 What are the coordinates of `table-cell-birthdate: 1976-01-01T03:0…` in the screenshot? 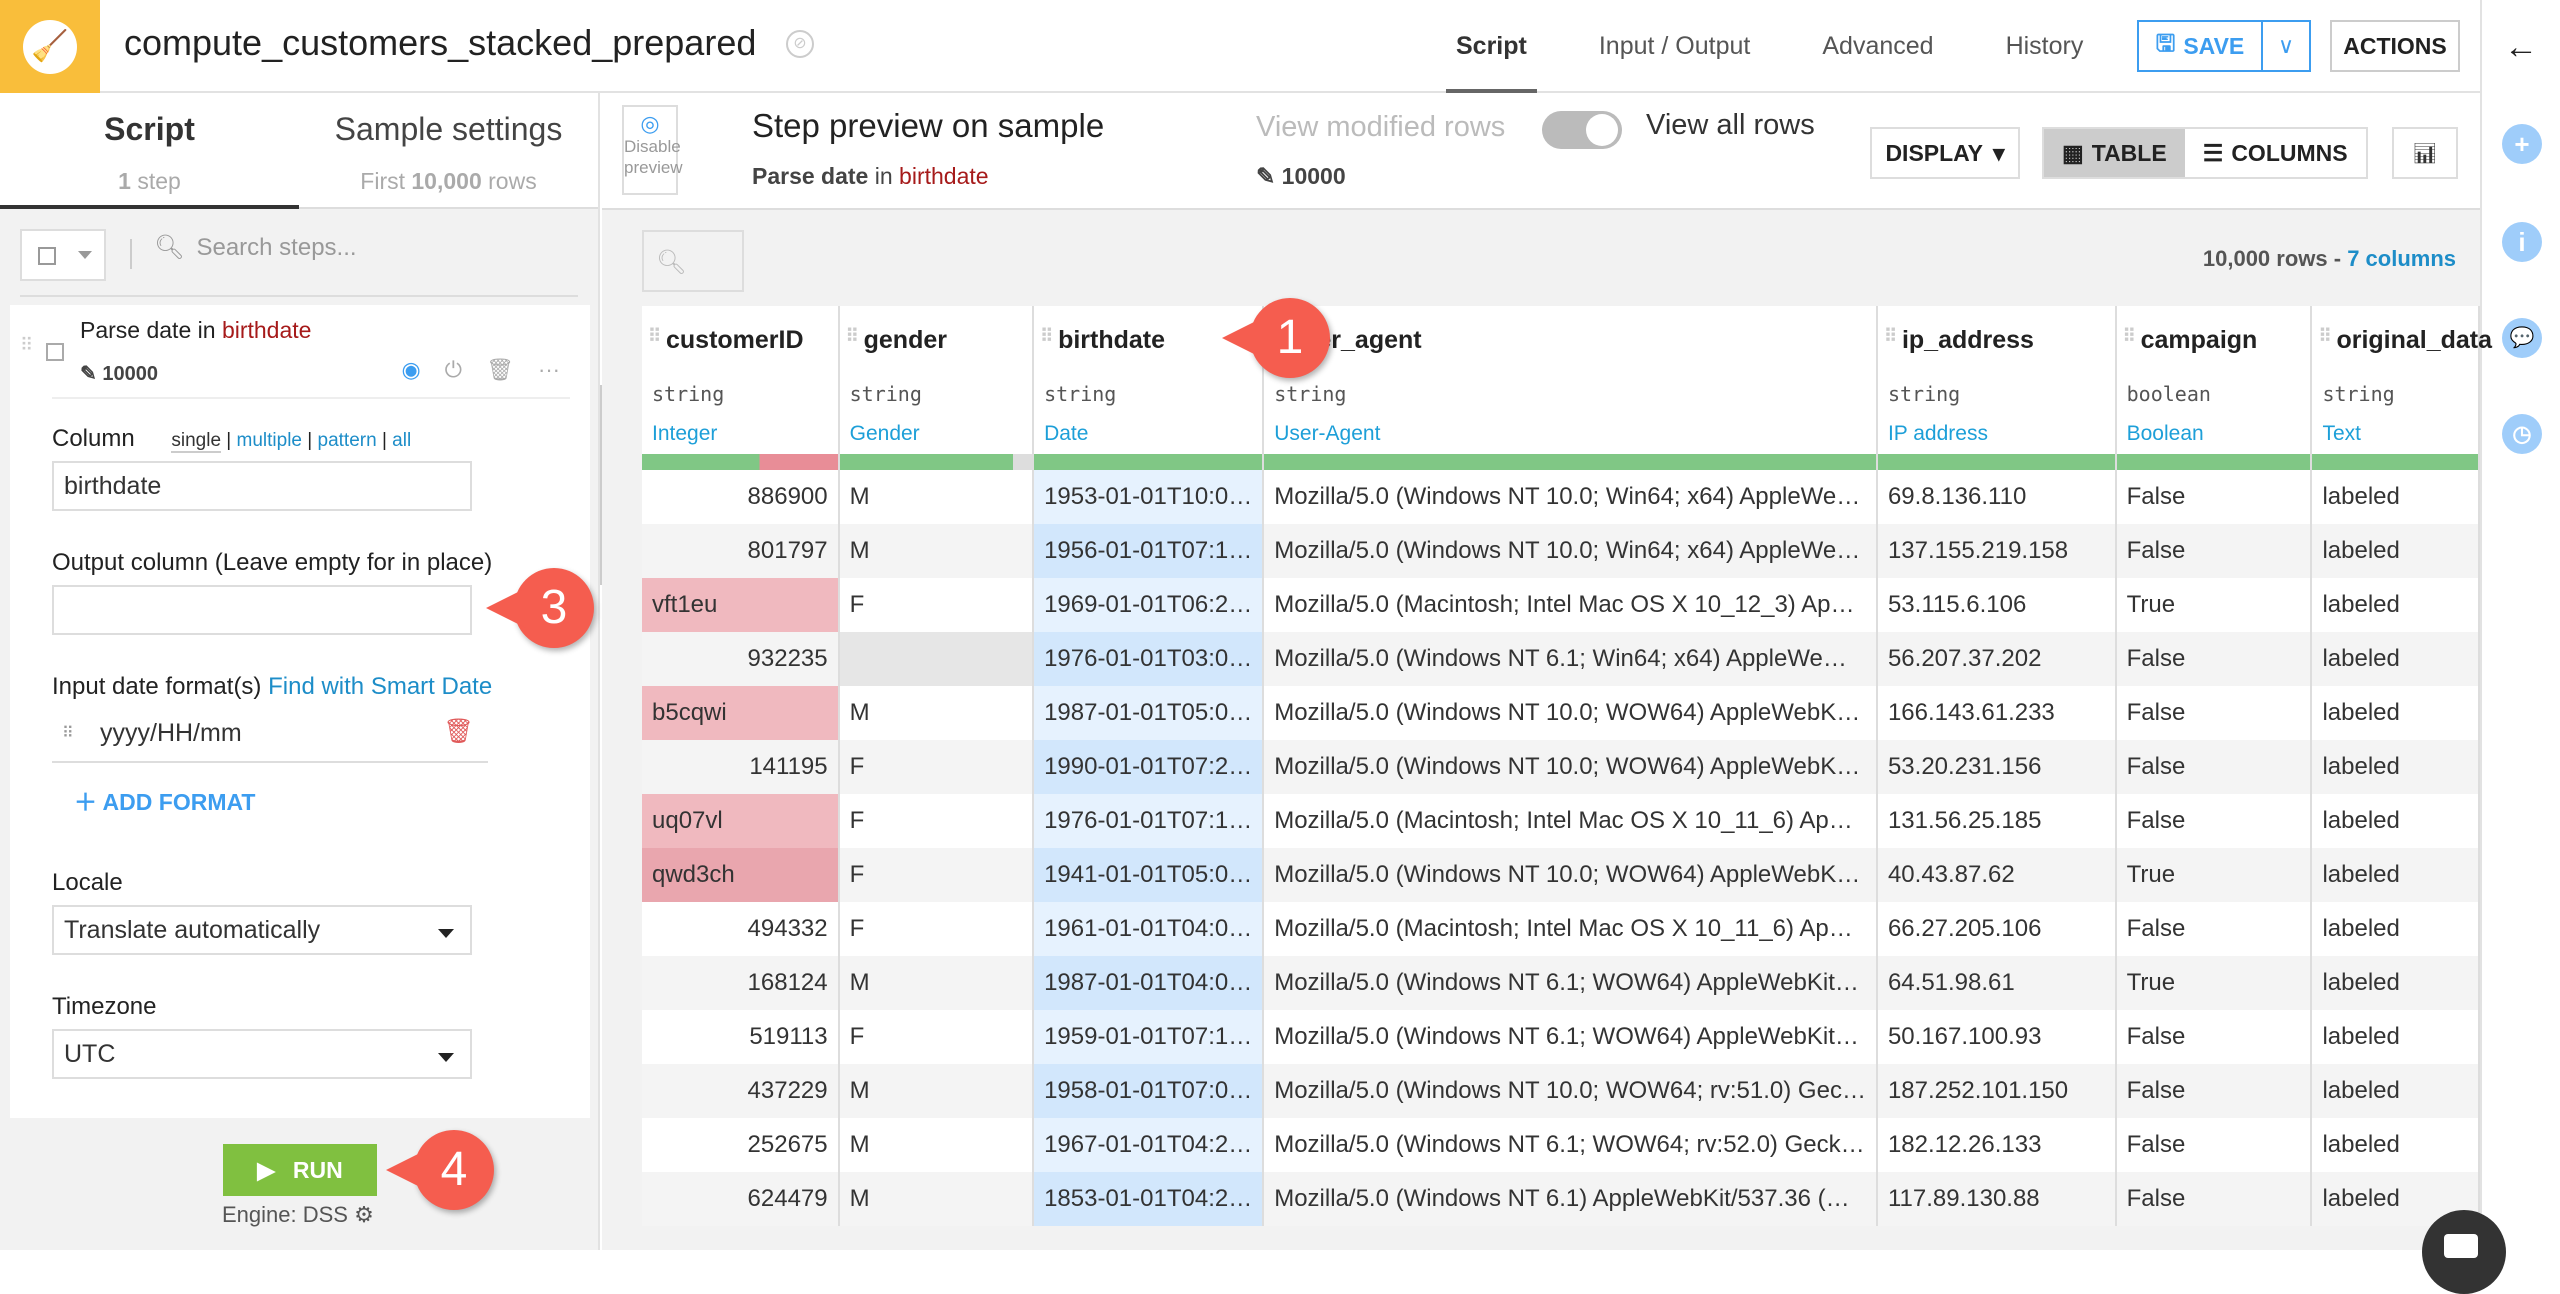 It's located at (1149, 659).